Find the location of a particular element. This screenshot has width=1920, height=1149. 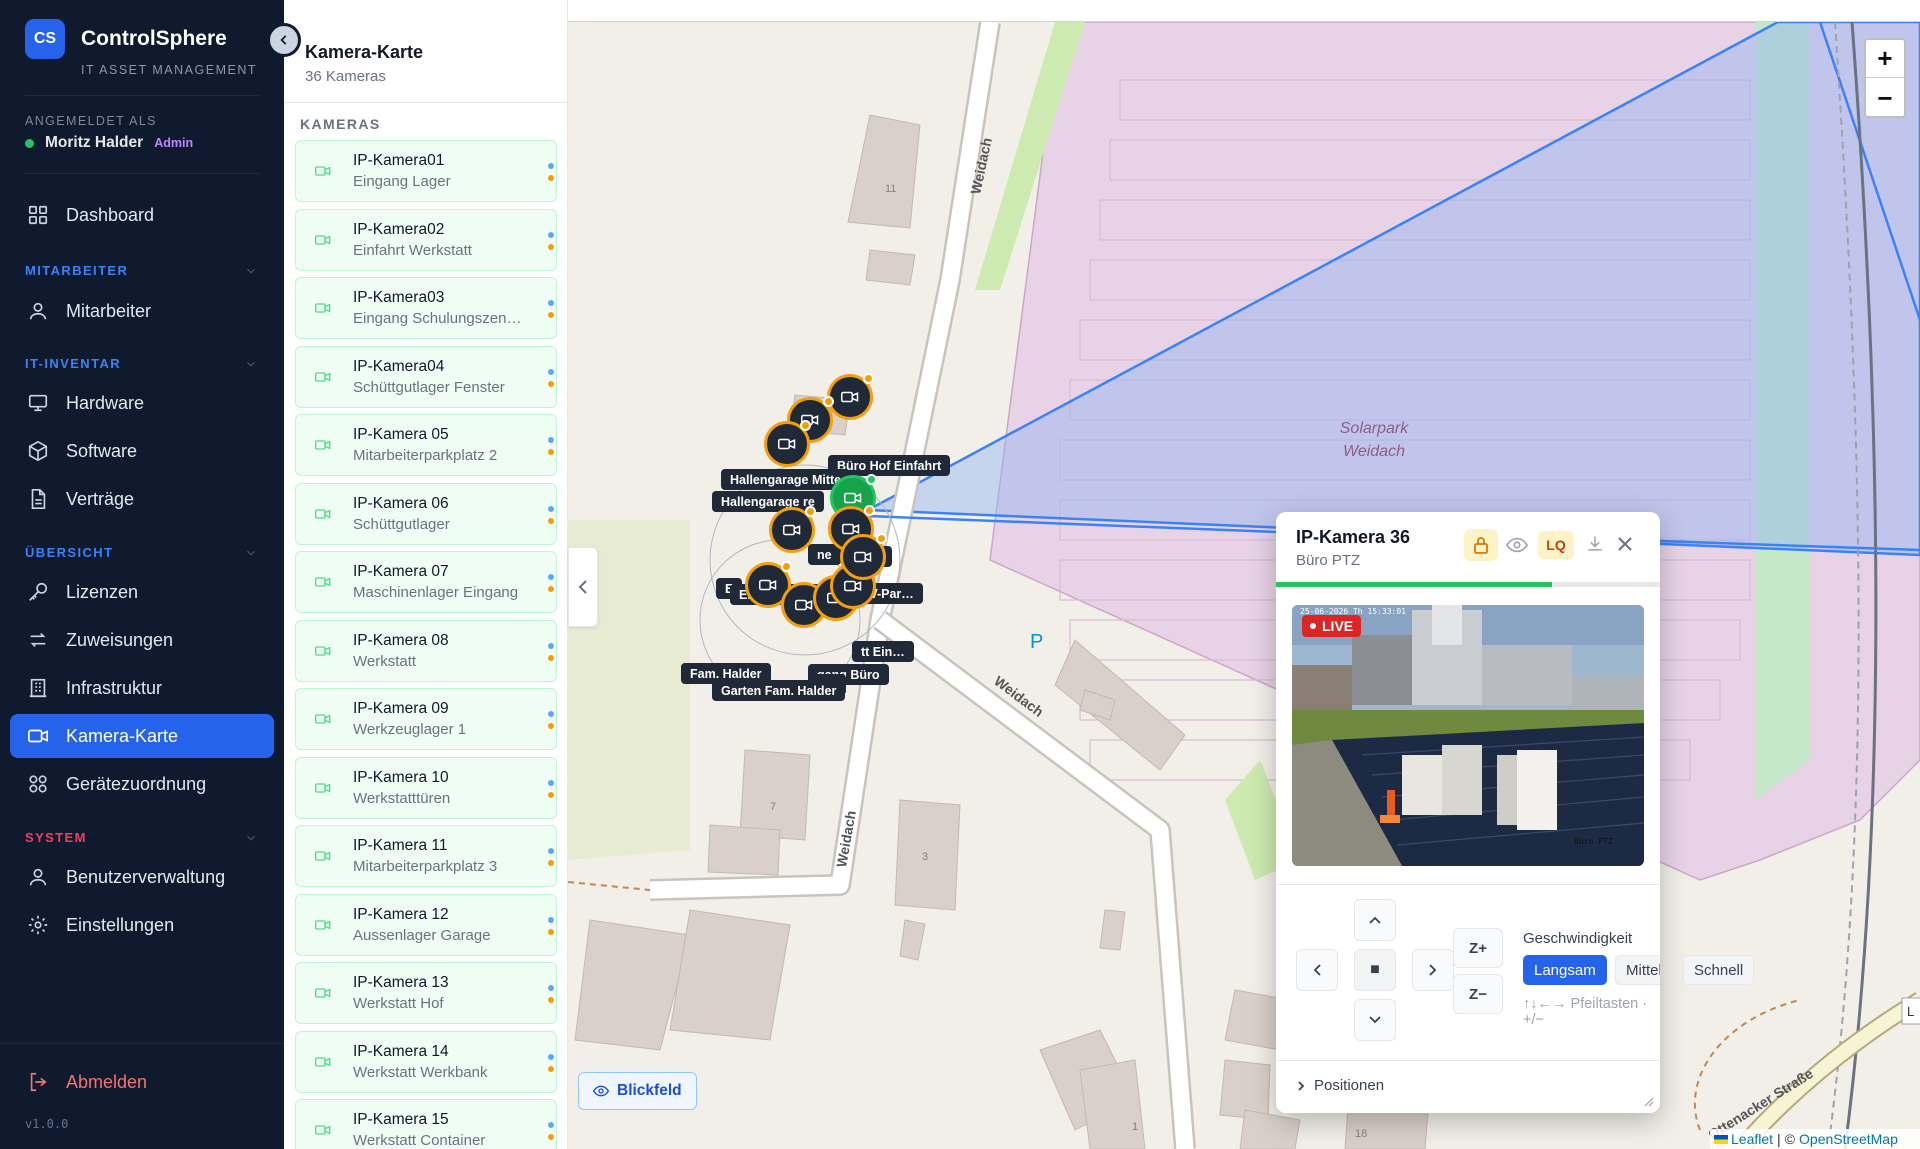

camera-name: IP-Kamera 07 is located at coordinates (401, 571).